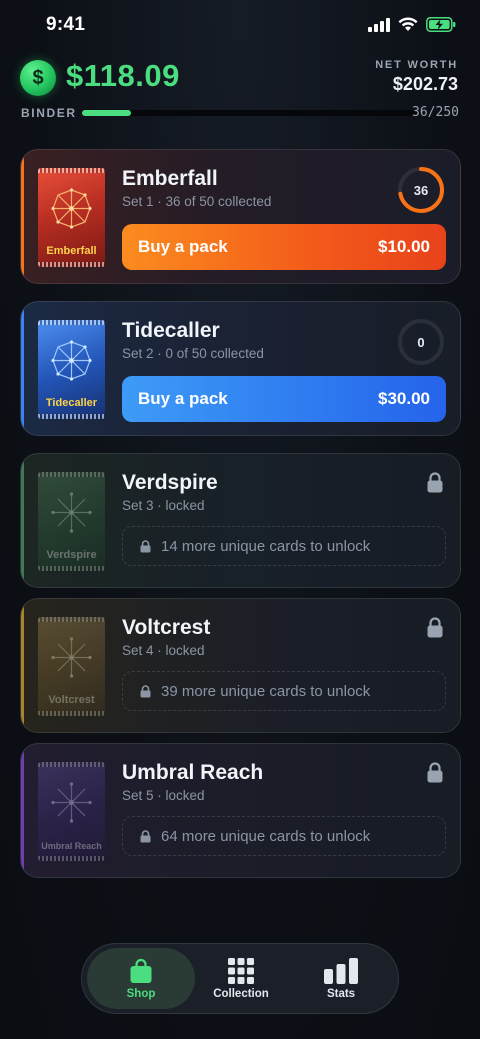 This screenshot has height=1039, width=480. I want to click on pack-art-emberfall: Emberfall, so click(71, 217).